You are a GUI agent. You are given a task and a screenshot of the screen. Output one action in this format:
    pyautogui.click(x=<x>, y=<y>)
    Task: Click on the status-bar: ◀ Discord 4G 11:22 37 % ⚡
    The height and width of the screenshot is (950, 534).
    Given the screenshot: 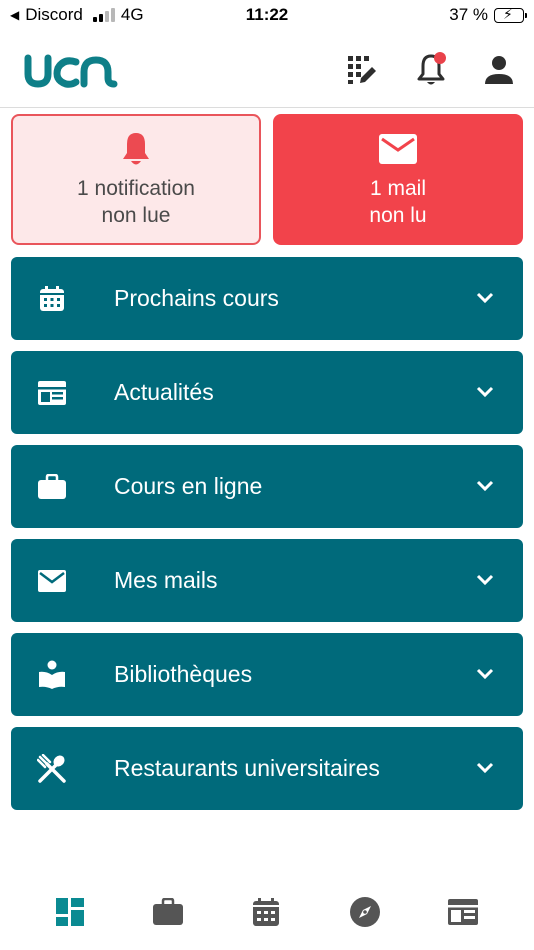 What is the action you would take?
    pyautogui.click(x=267, y=16)
    